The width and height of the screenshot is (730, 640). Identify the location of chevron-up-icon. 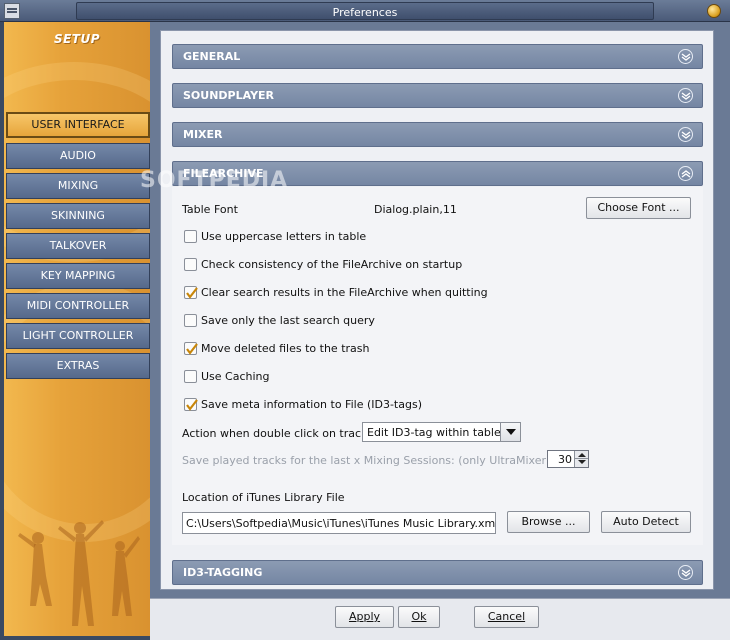
(685, 173).